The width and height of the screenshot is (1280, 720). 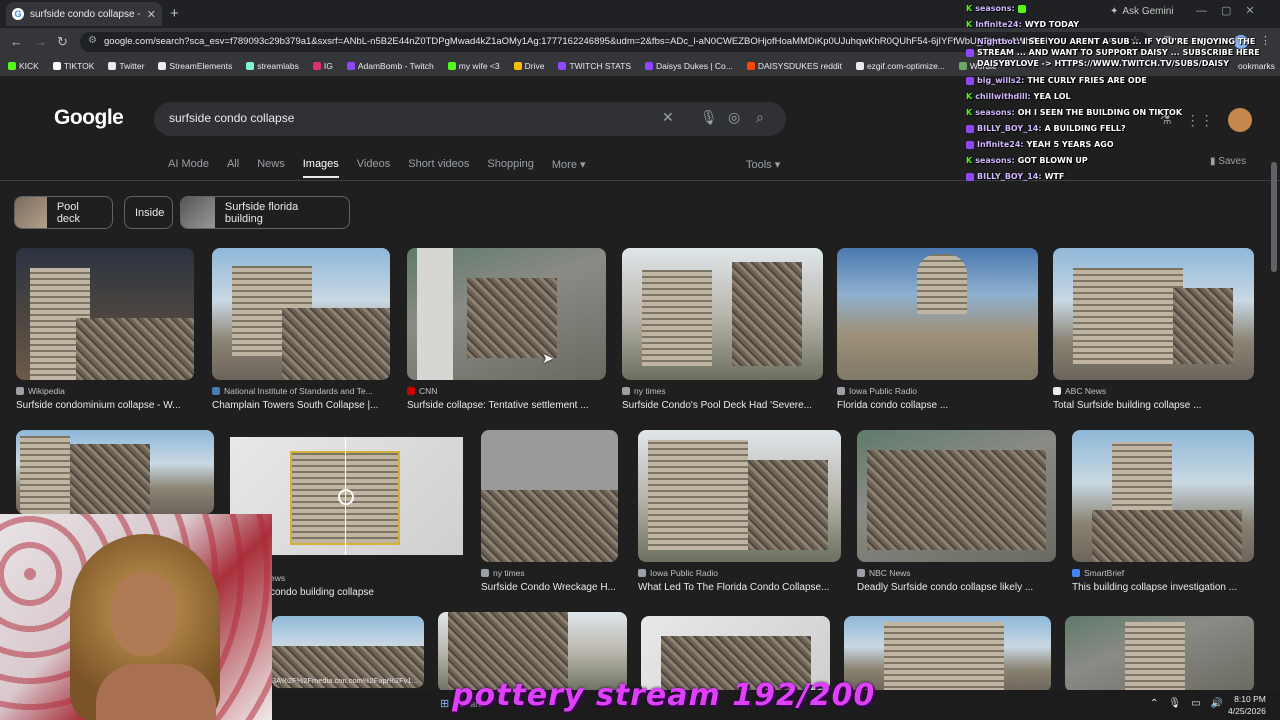 What do you see at coordinates (794, 66) in the screenshot?
I see `bookmark-item: DAISYSDUKES reddit` at bounding box center [794, 66].